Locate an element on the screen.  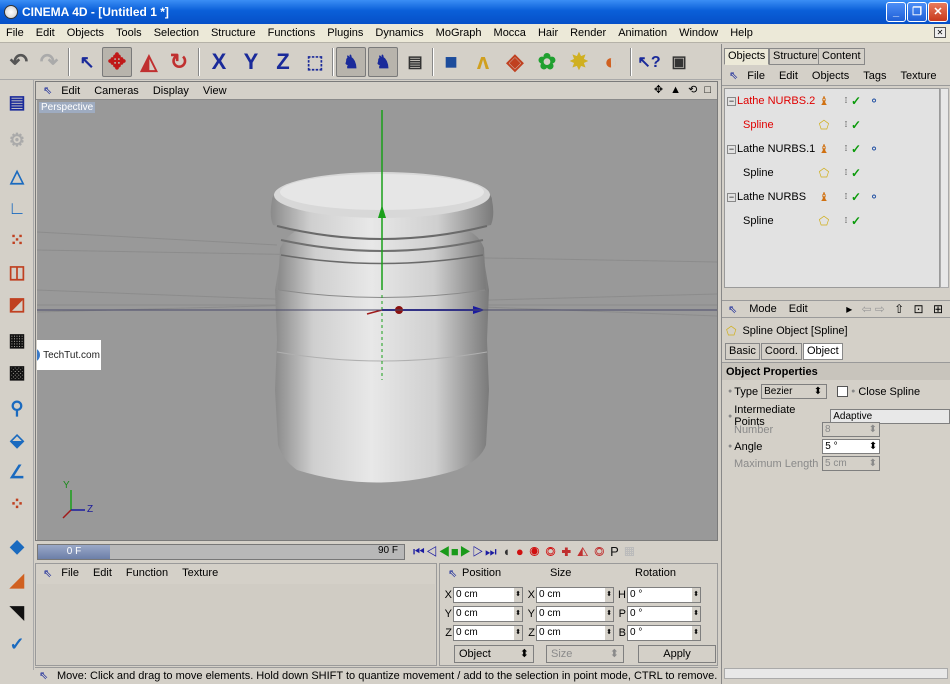
nurbs-icon: ◈ is located at coordinates (515, 62).